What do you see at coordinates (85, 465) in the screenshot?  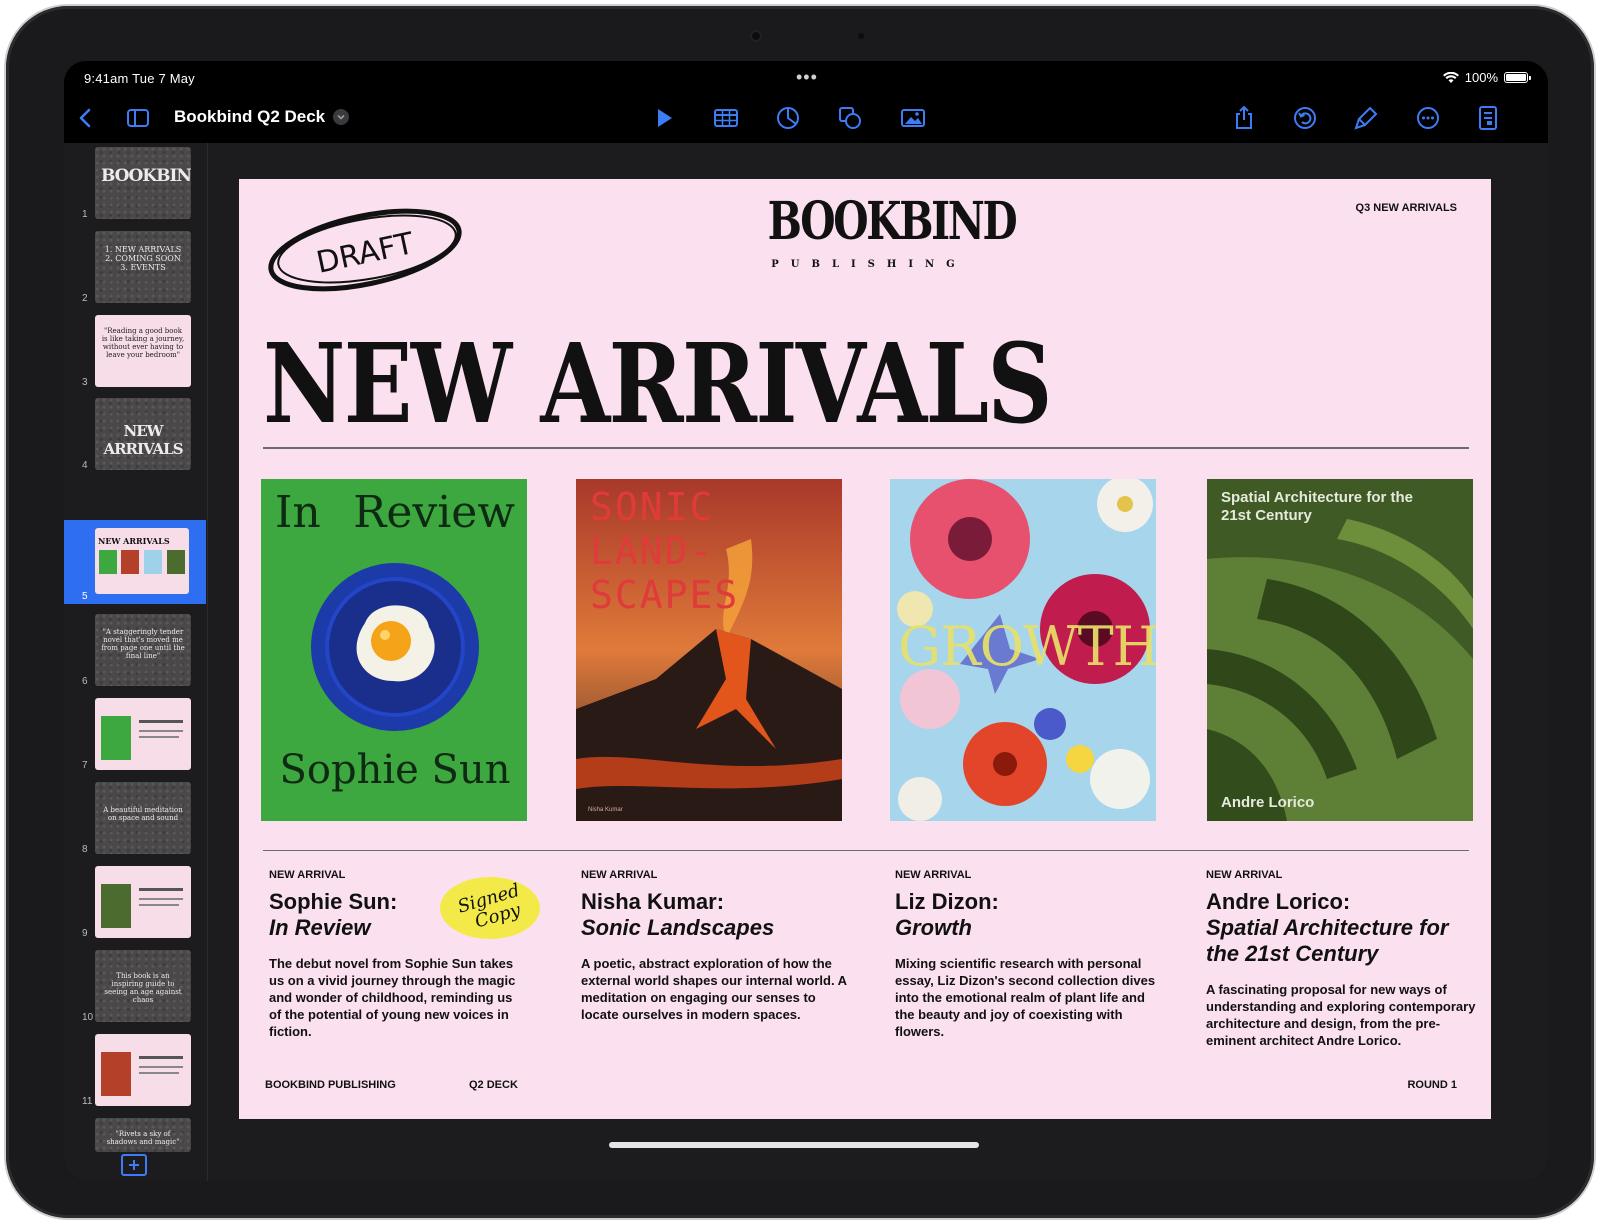 I see `slide-number: 4` at bounding box center [85, 465].